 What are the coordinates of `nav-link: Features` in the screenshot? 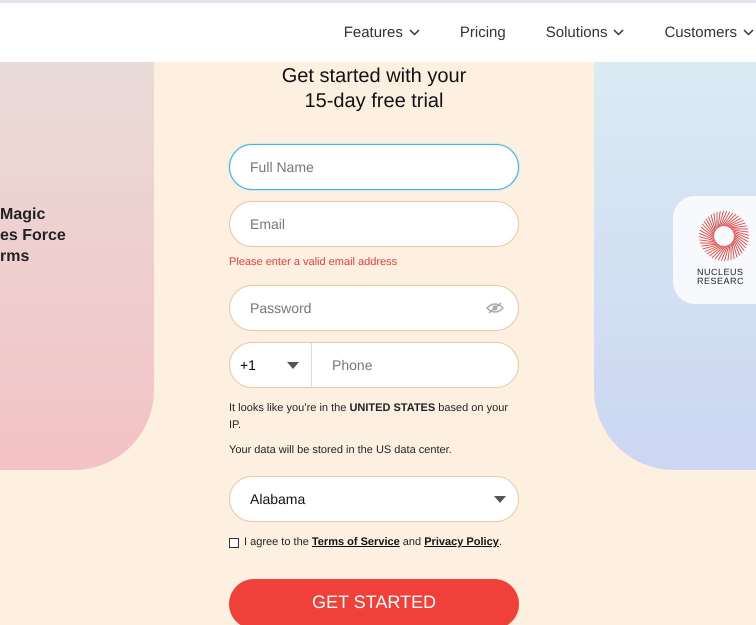 It's located at (382, 32).